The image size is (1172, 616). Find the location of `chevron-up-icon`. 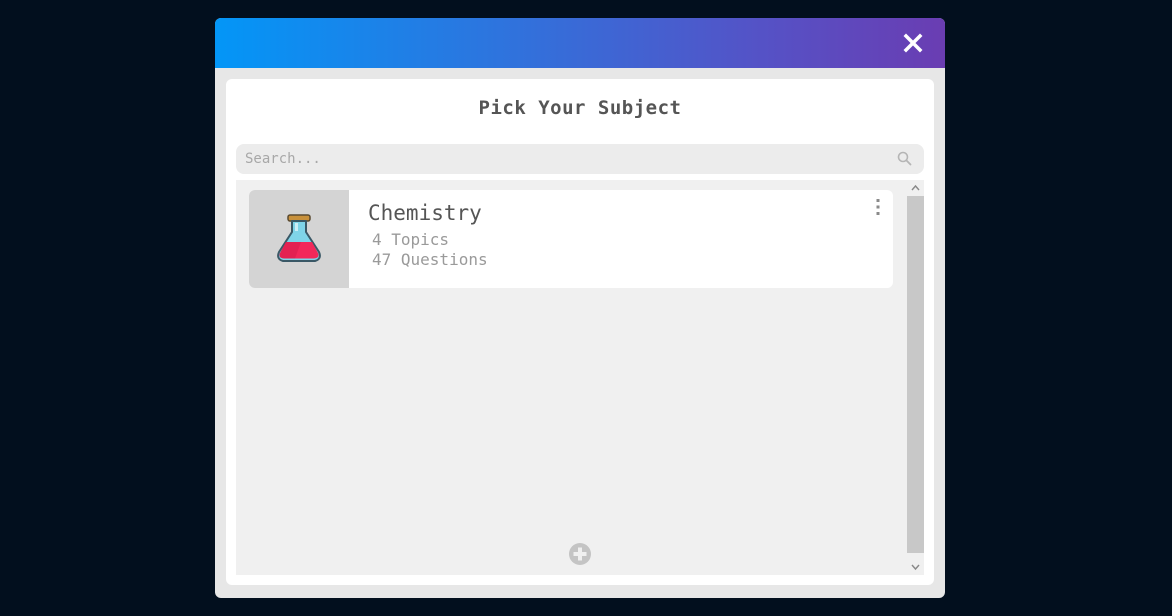

chevron-up-icon is located at coordinates (915, 188).